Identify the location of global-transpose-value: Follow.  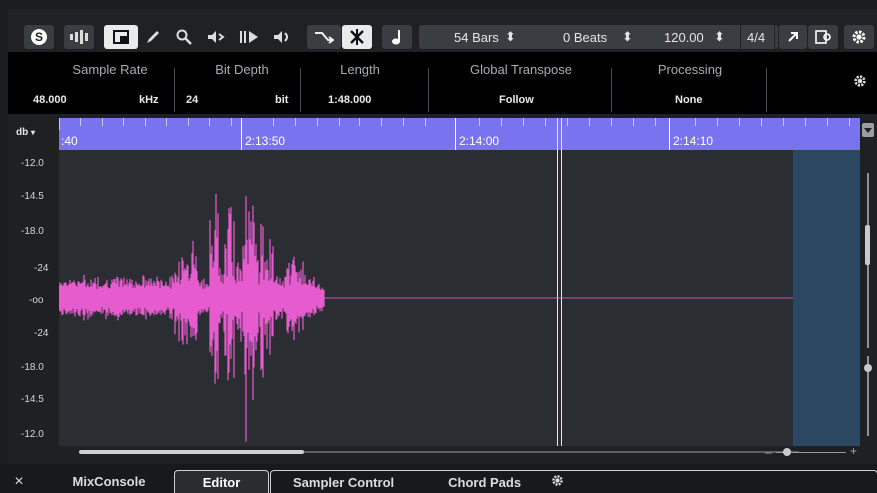
(516, 100).